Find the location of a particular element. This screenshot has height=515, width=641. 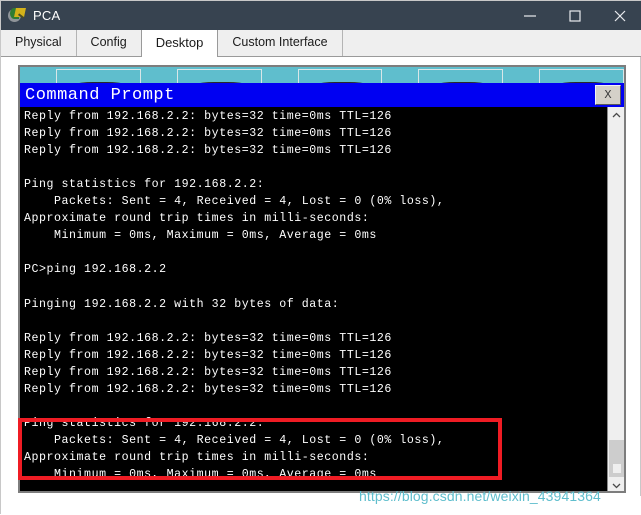

pc-magnifier-icon is located at coordinates (17, 16).